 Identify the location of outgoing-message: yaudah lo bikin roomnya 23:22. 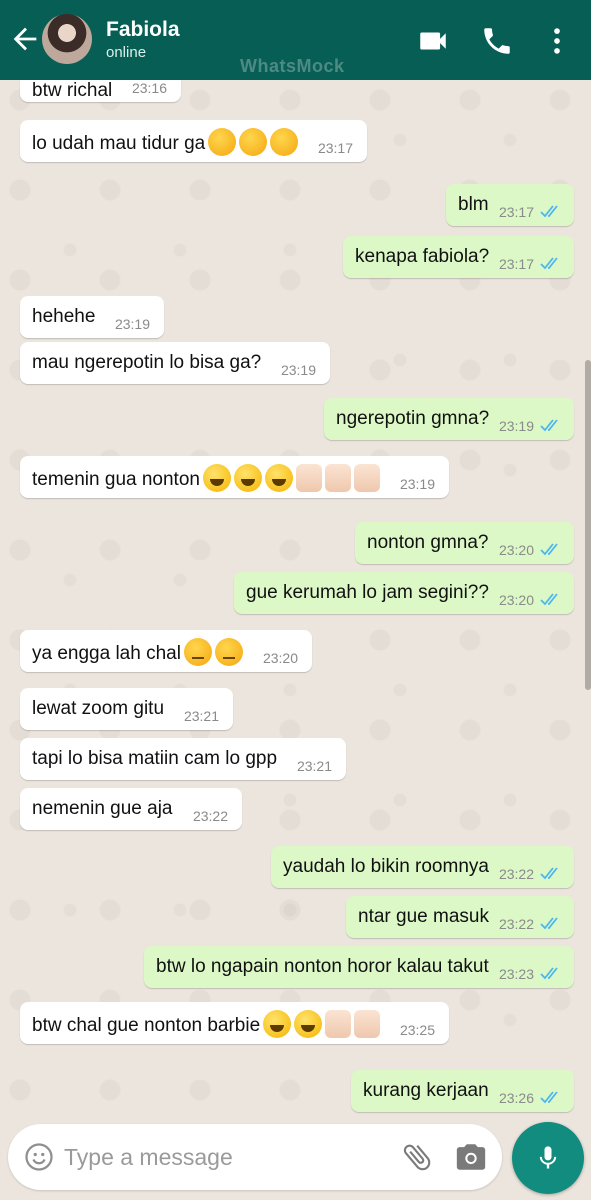
(422, 867).